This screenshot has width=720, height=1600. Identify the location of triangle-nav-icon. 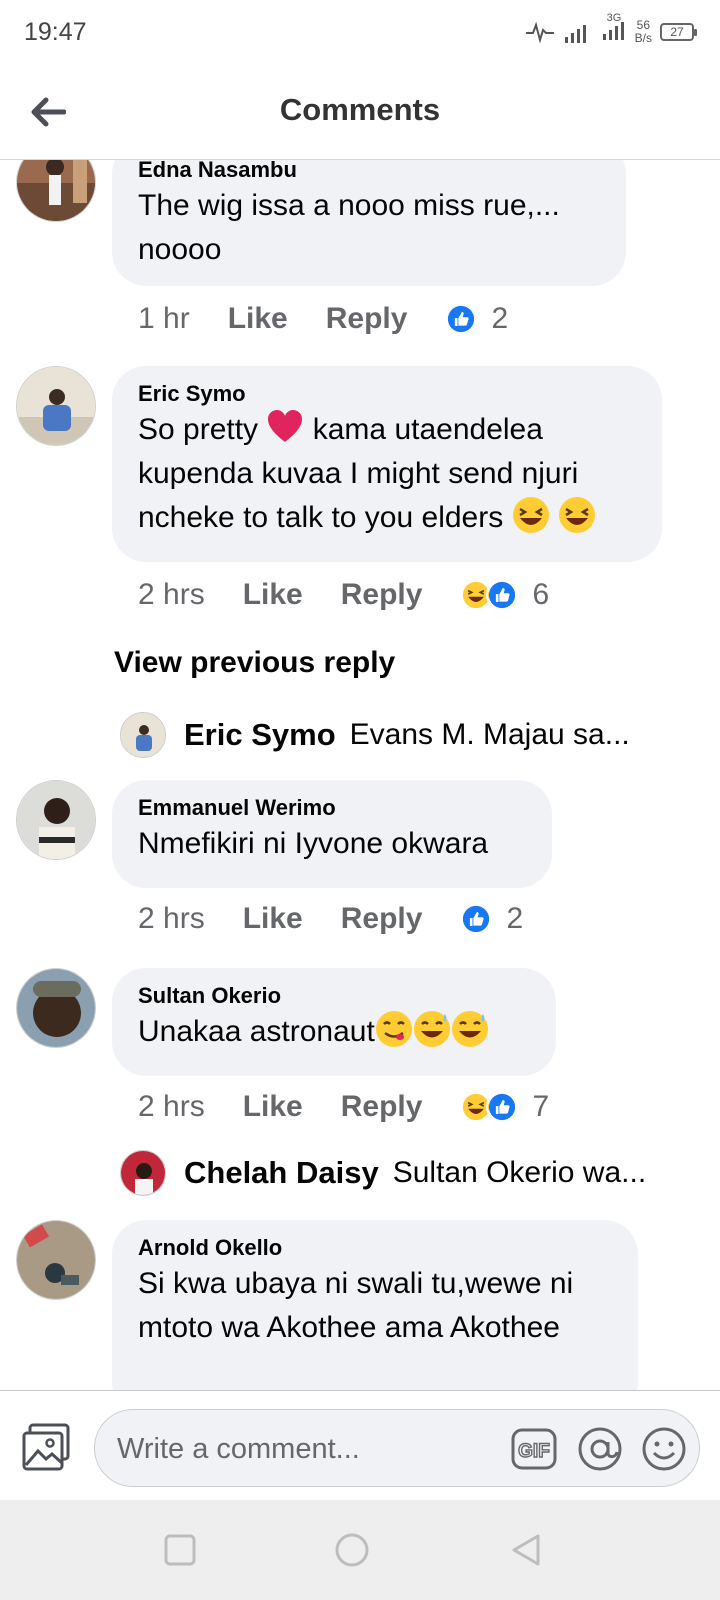
(526, 1550).